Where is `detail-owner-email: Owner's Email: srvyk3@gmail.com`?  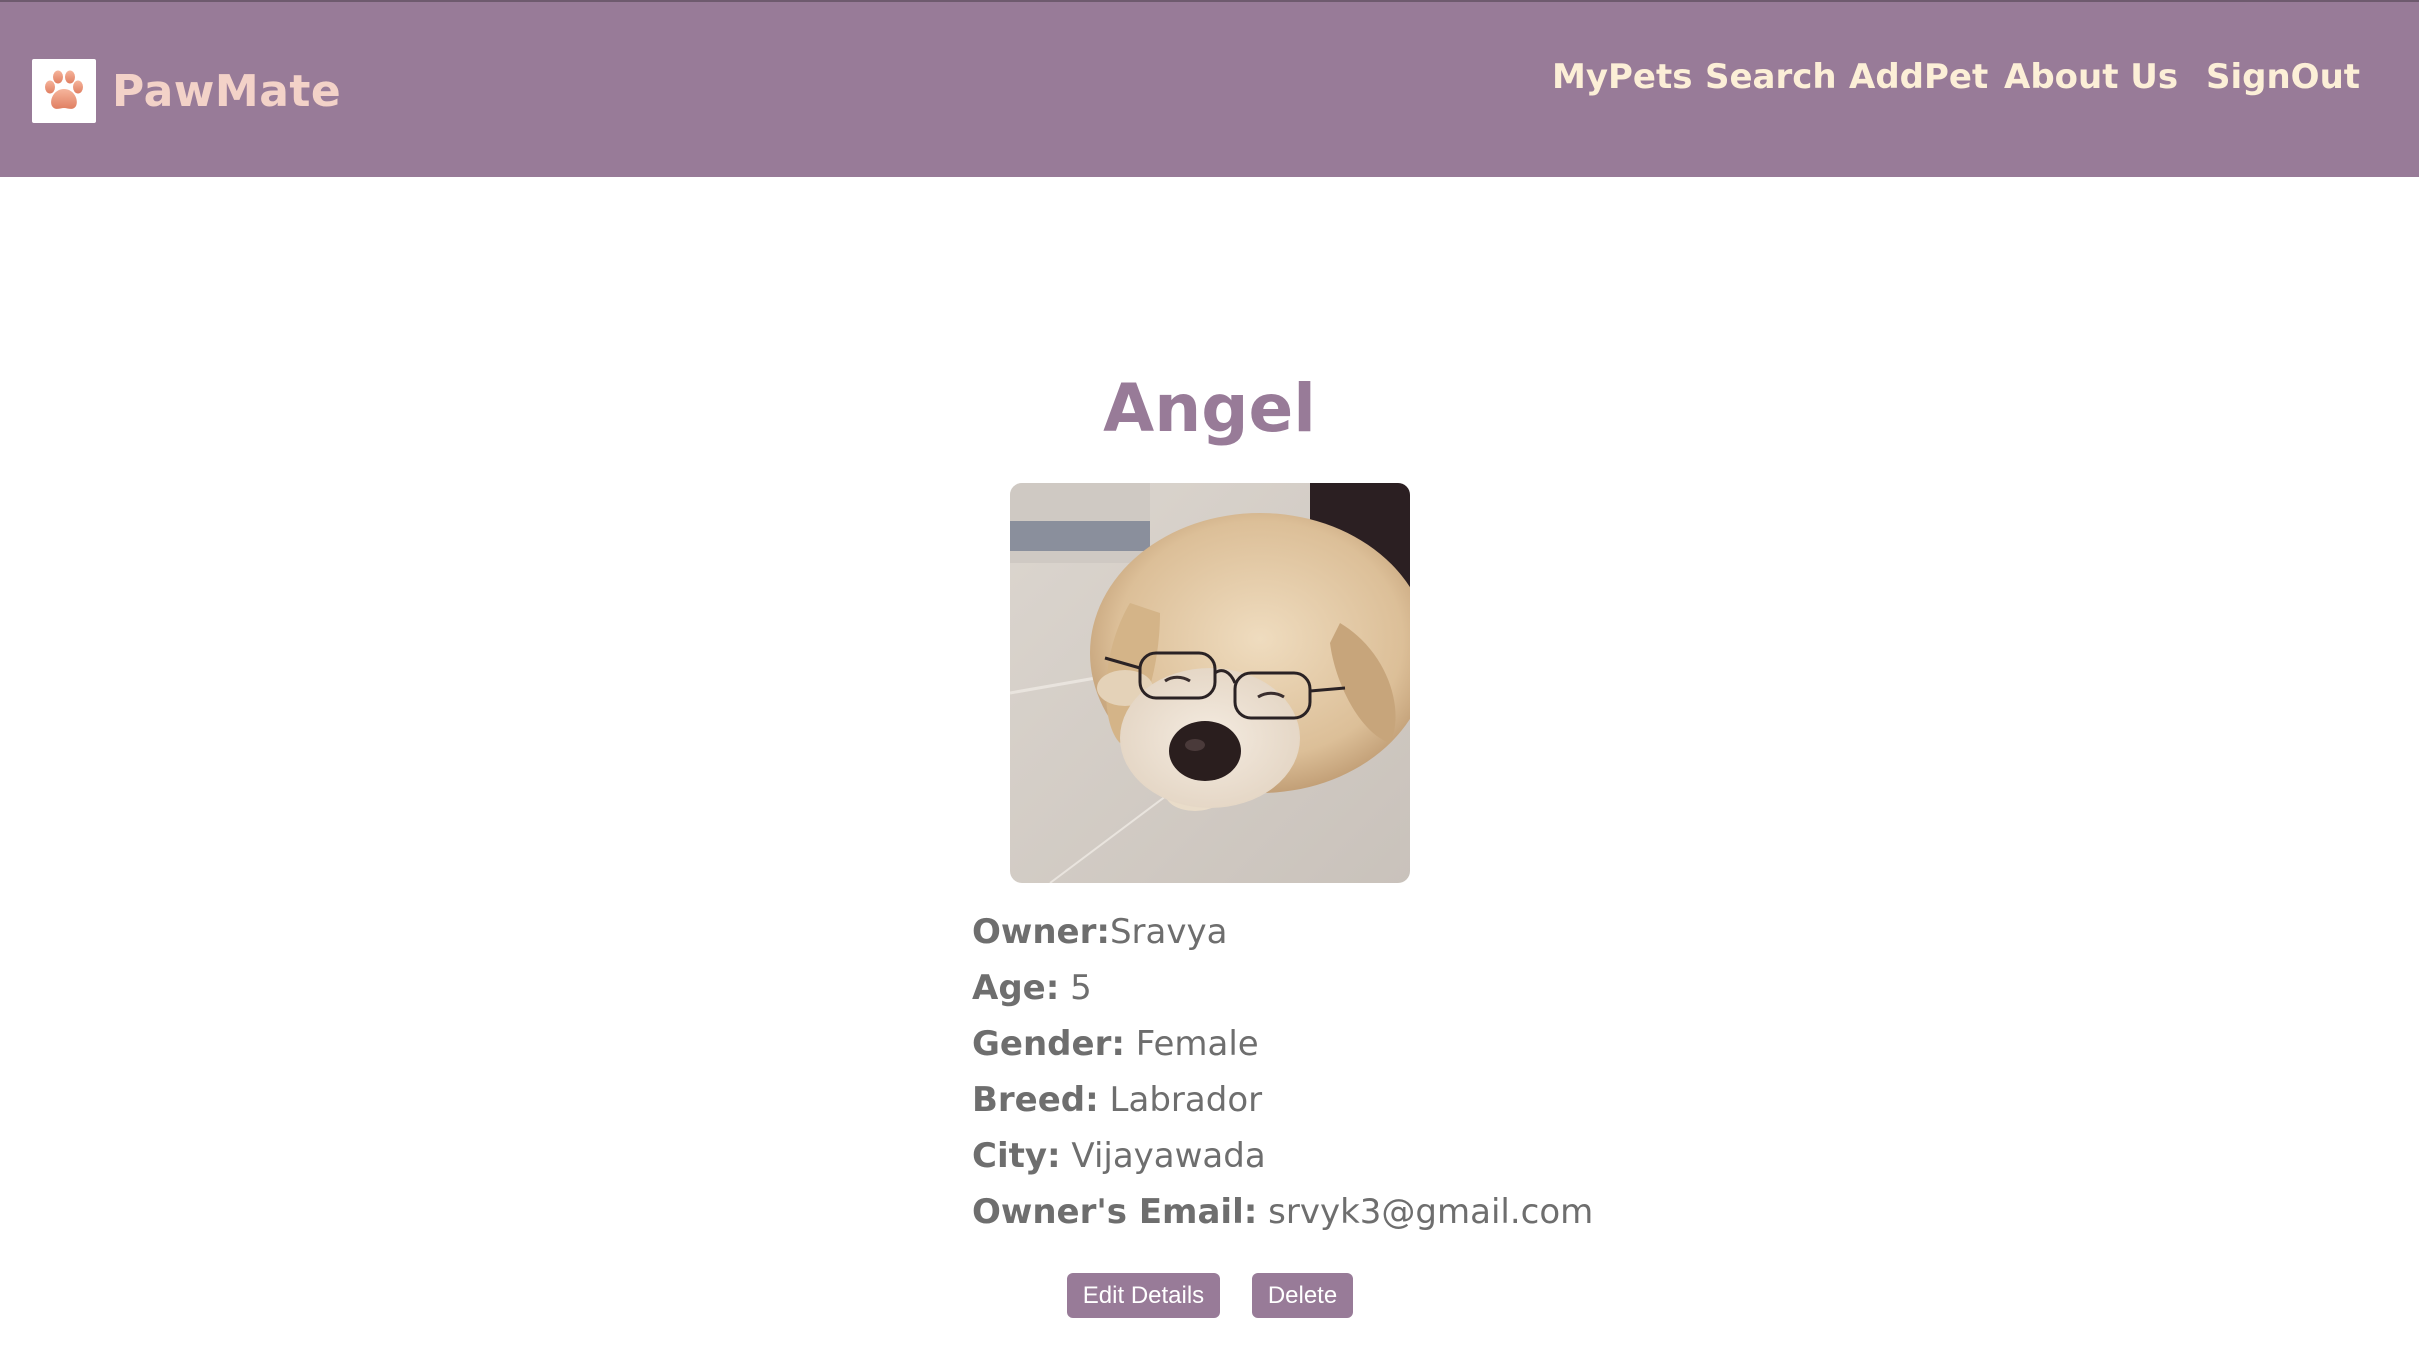 detail-owner-email: Owner's Email: srvyk3@gmail.com is located at coordinates (1422, 1212).